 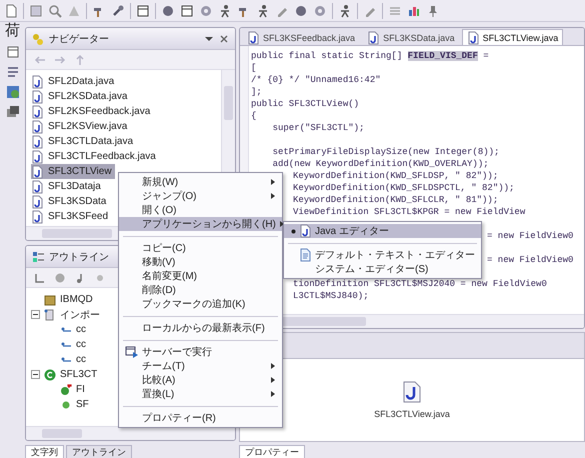 What do you see at coordinates (40, 278) in the screenshot?
I see `sort-icon` at bounding box center [40, 278].